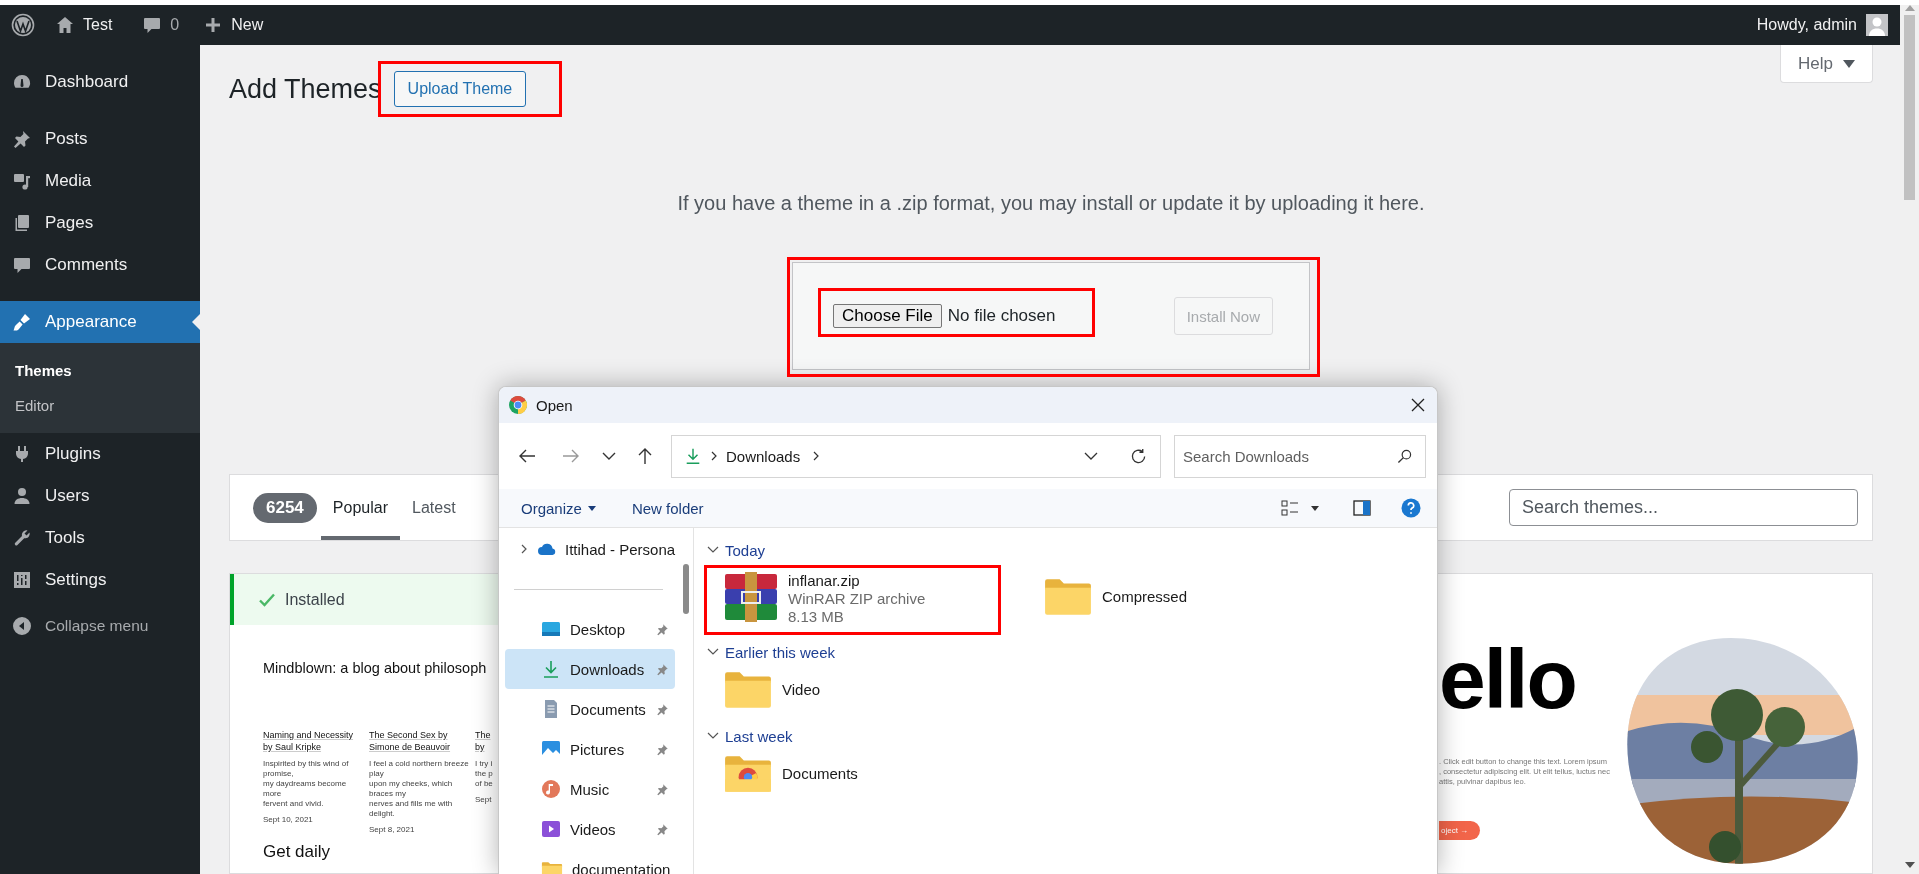 The width and height of the screenshot is (1919, 874). I want to click on navigation-item: Pictures, so click(590, 749).